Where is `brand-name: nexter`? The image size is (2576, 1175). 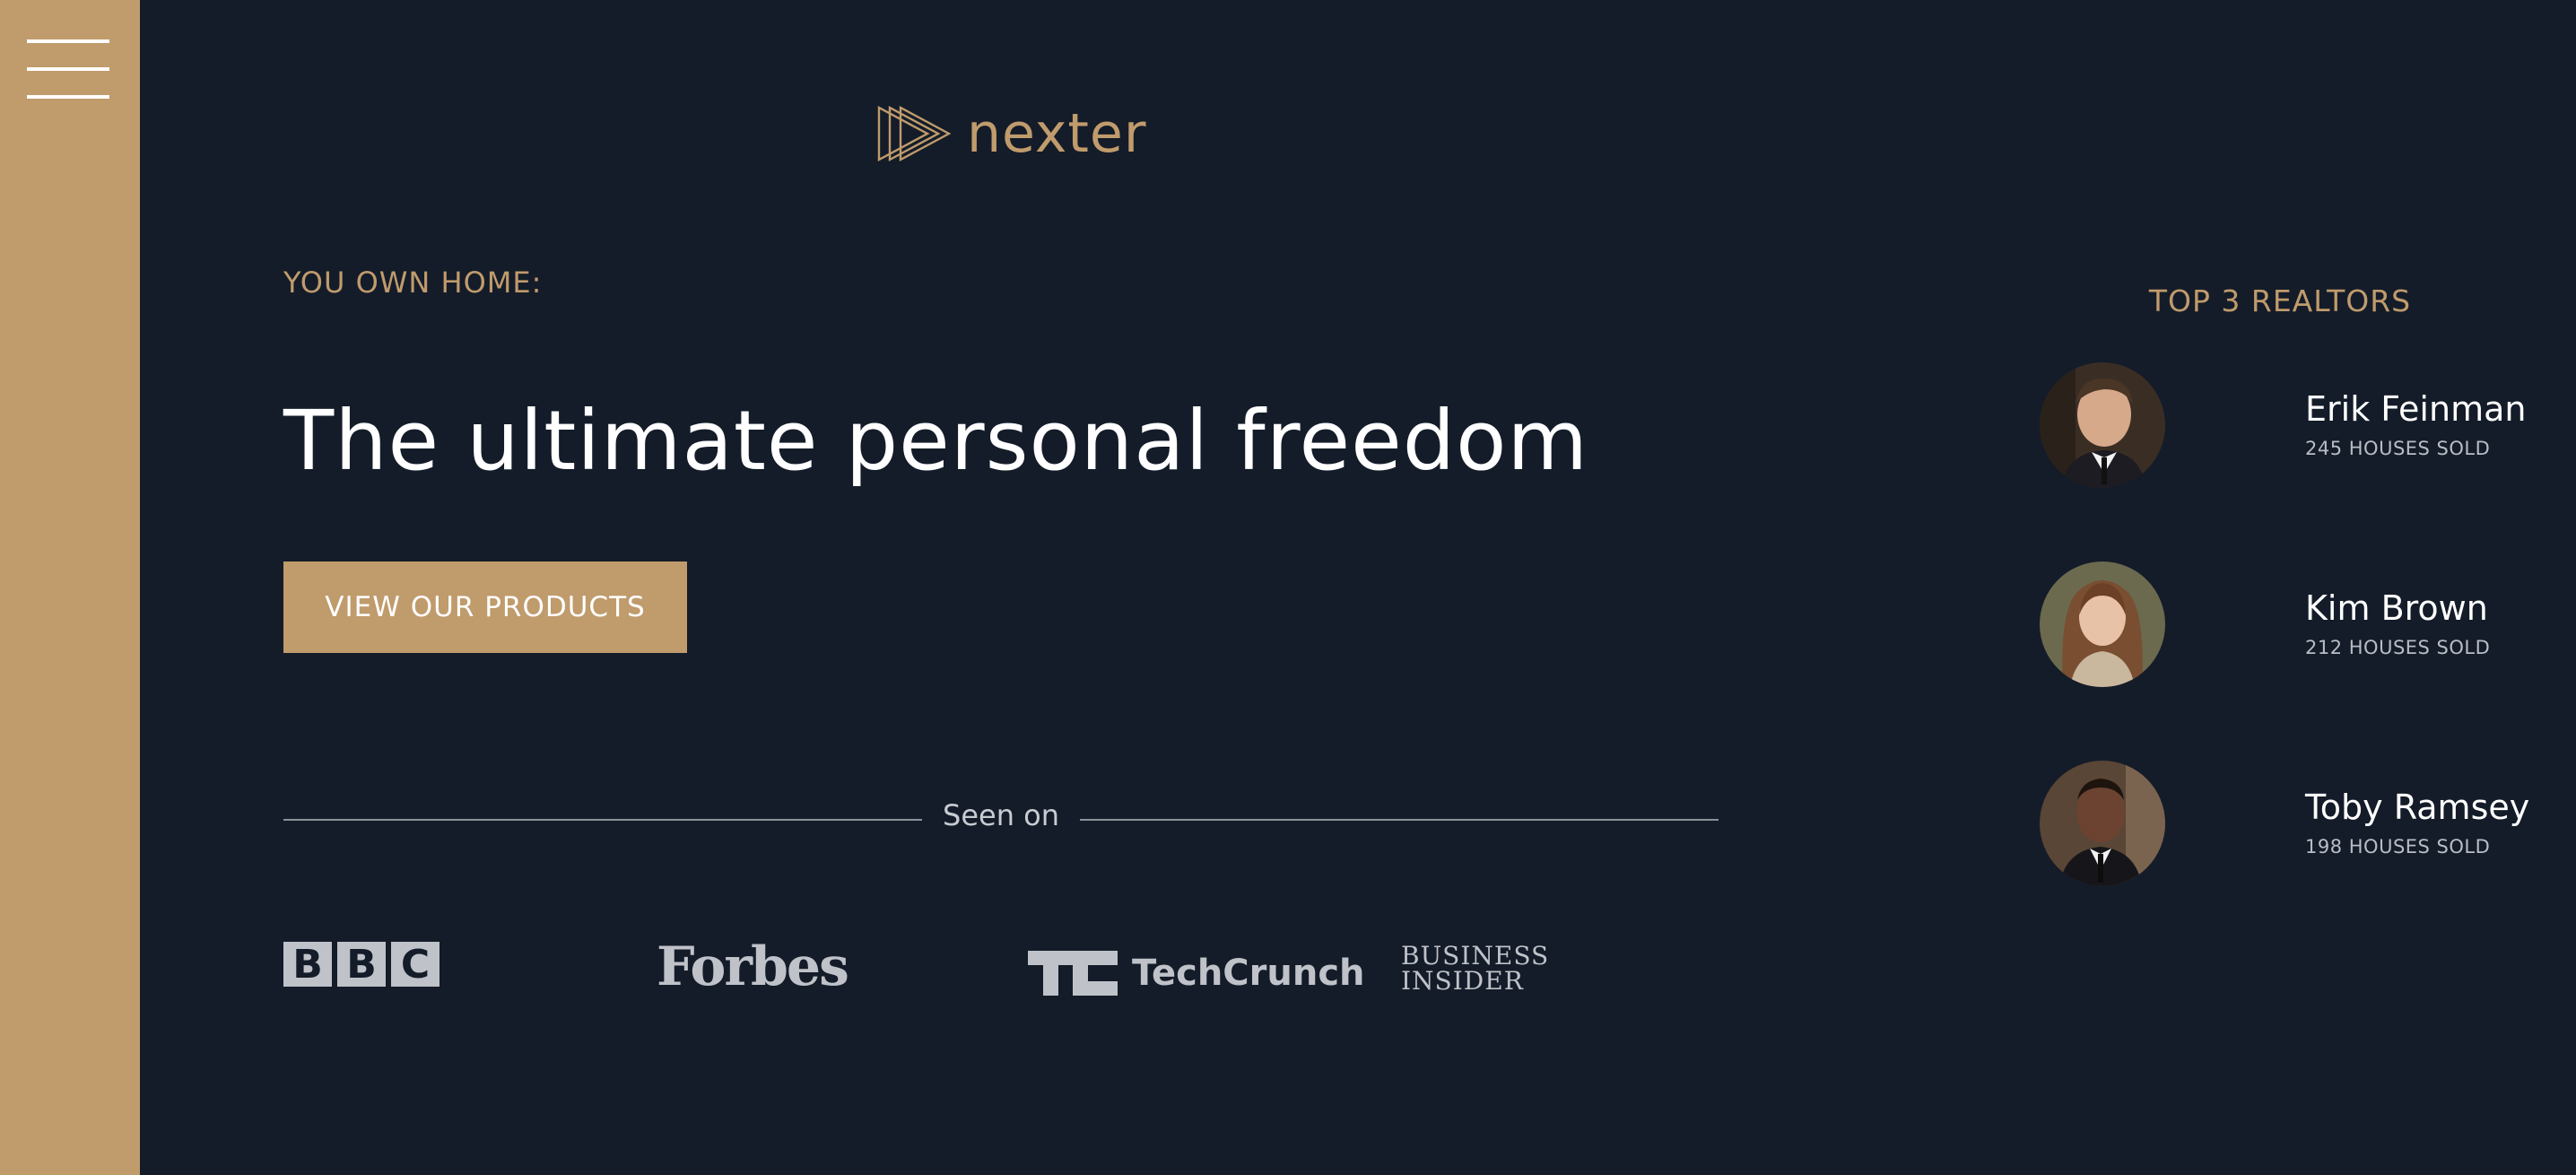 brand-name: nexter is located at coordinates (1057, 133).